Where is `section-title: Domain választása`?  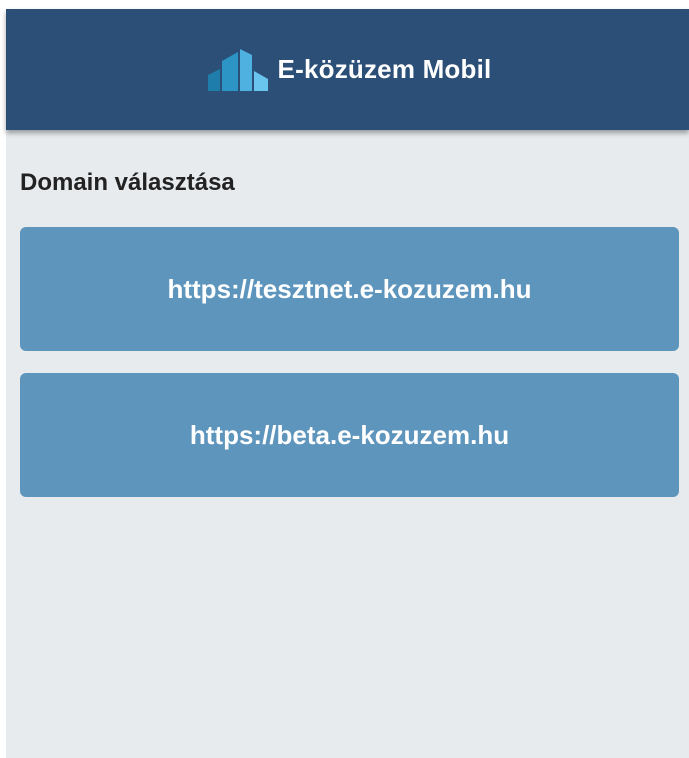
section-title: Domain választása is located at coordinates (127, 182).